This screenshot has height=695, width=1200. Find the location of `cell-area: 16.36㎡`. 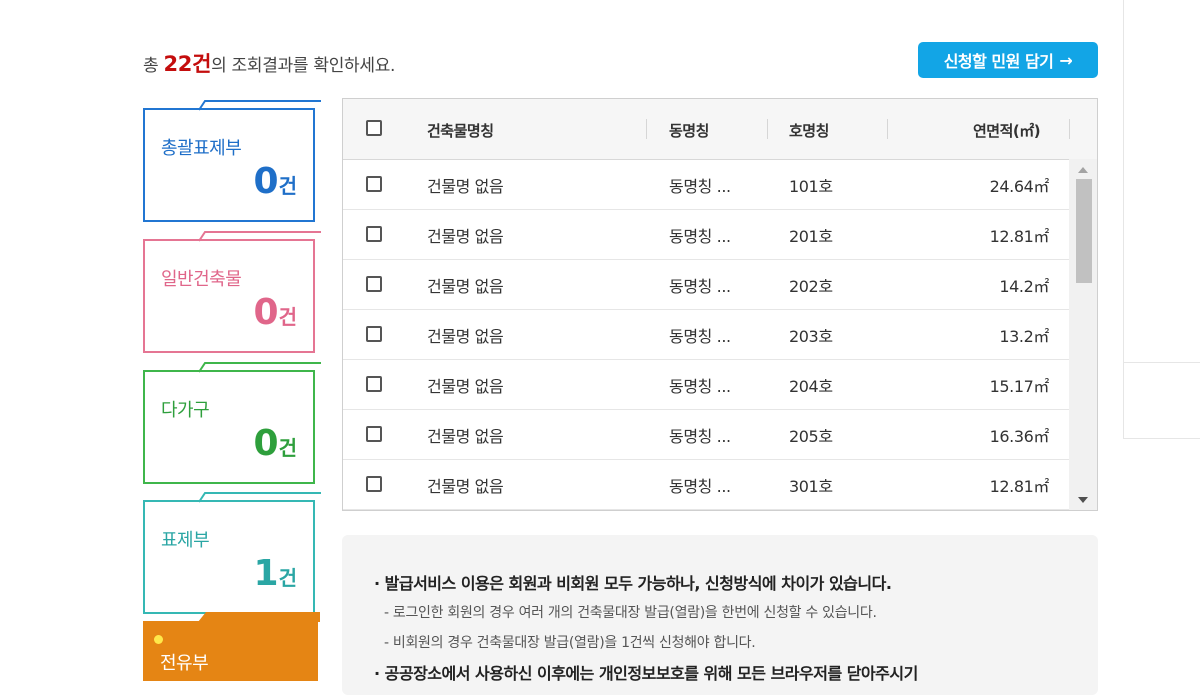

cell-area: 16.36㎡ is located at coordinates (1019, 436).